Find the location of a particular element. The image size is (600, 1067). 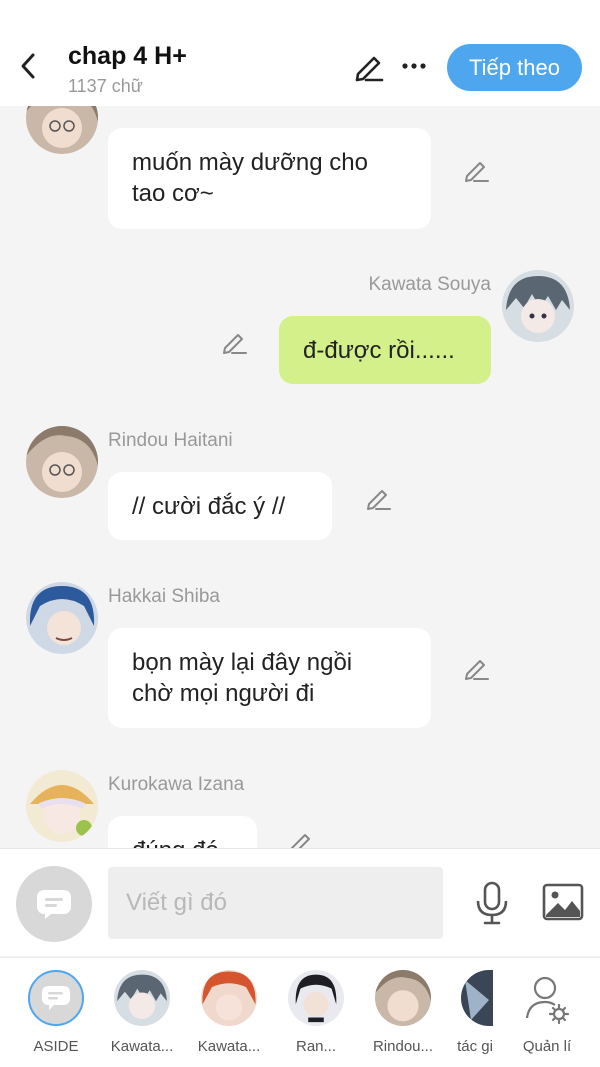

manage-characters-button: Quản lí is located at coordinates (547, 1015).